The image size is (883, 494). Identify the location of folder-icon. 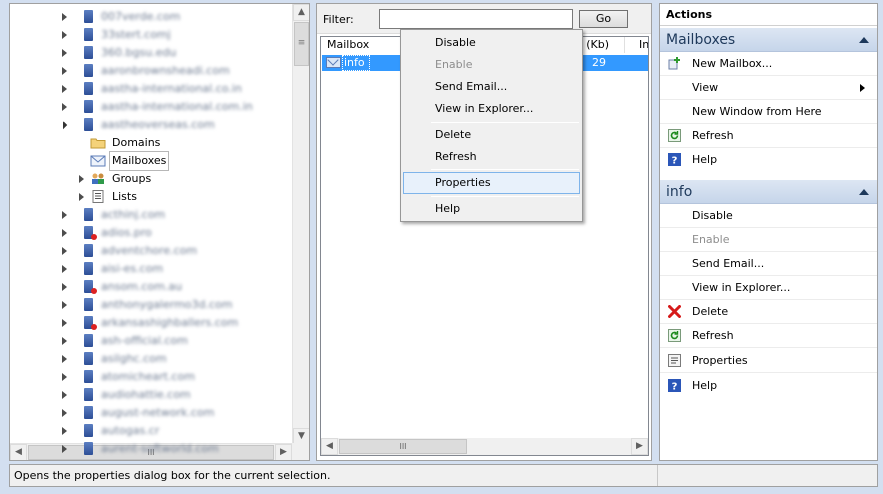
(98, 142).